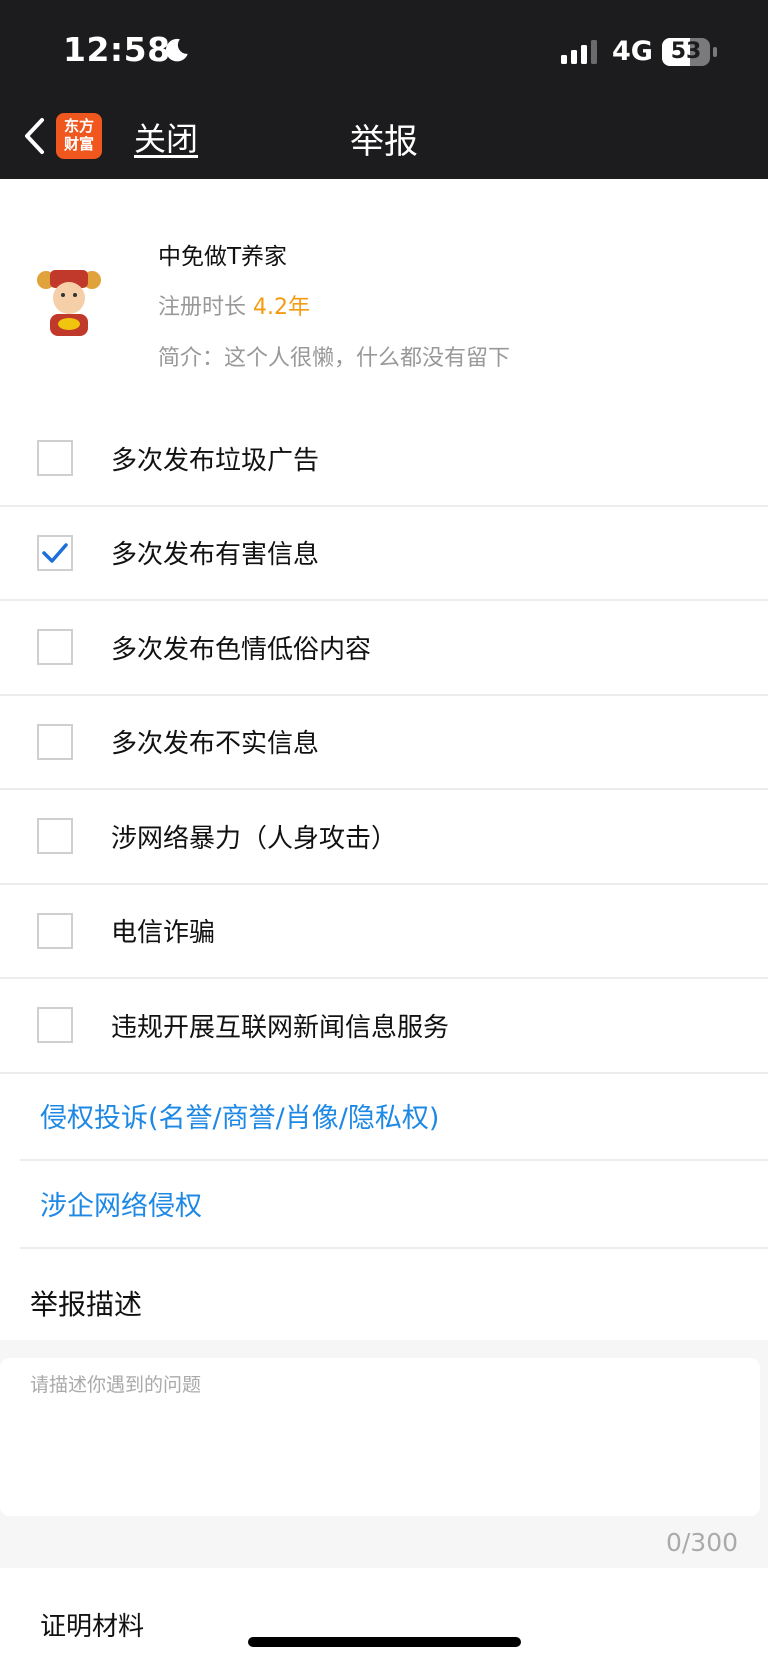  What do you see at coordinates (384, 89) in the screenshot?
I see `top-bar: 12:58 4G 53 东方 财富 关闭 举报` at bounding box center [384, 89].